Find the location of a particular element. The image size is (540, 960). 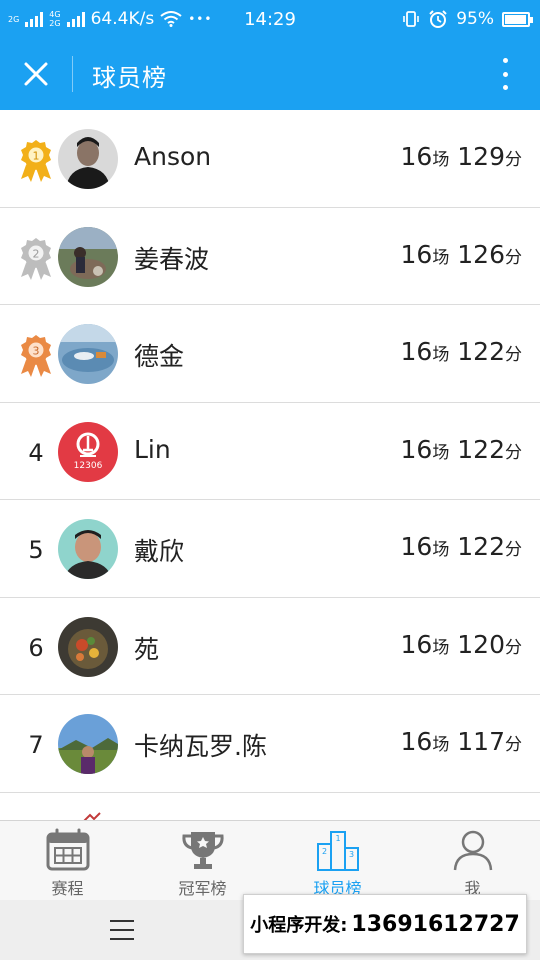

title-bar: 球员榜 is located at coordinates (270, 74).